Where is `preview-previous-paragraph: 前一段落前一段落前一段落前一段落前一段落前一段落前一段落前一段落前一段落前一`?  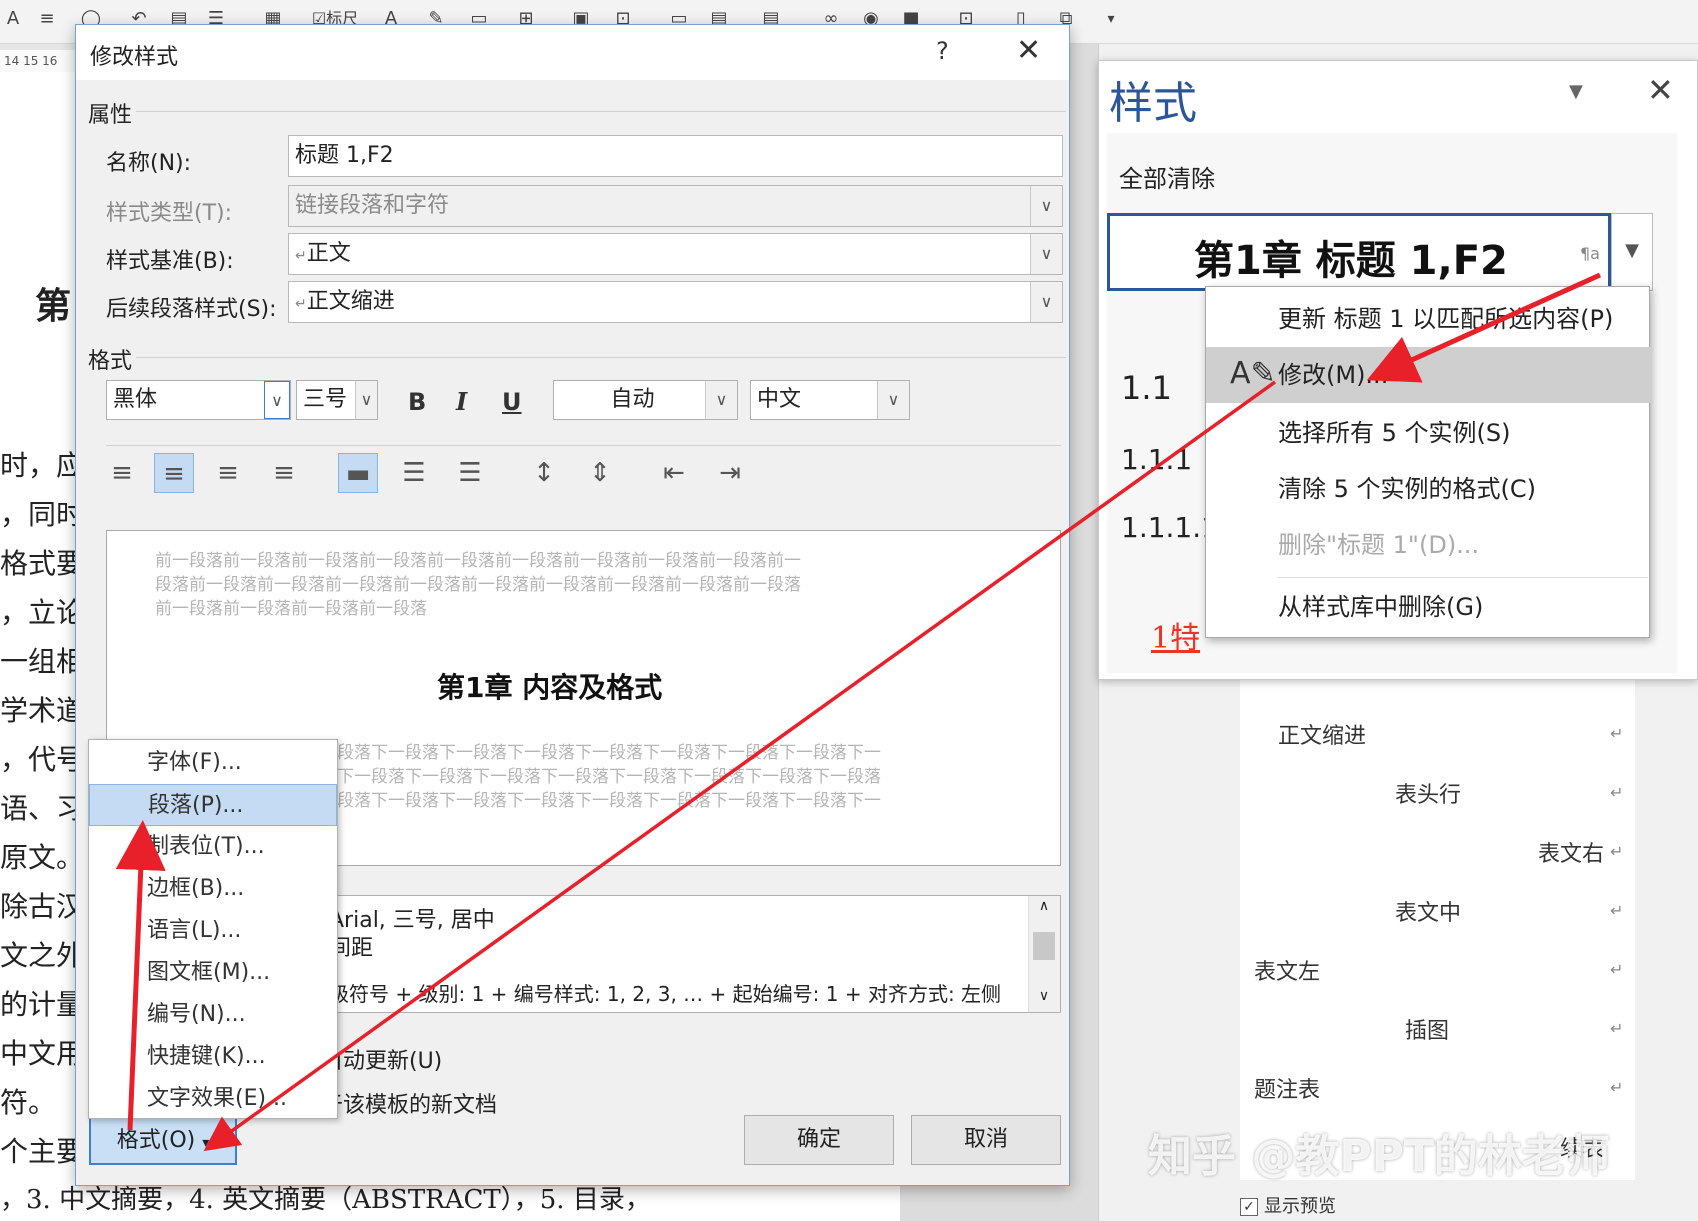
preview-previous-paragraph: 前一段落前一段落前一段落前一段落前一段落前一段落前一段落前一段落前一段落前一 is located at coordinates (478, 561).